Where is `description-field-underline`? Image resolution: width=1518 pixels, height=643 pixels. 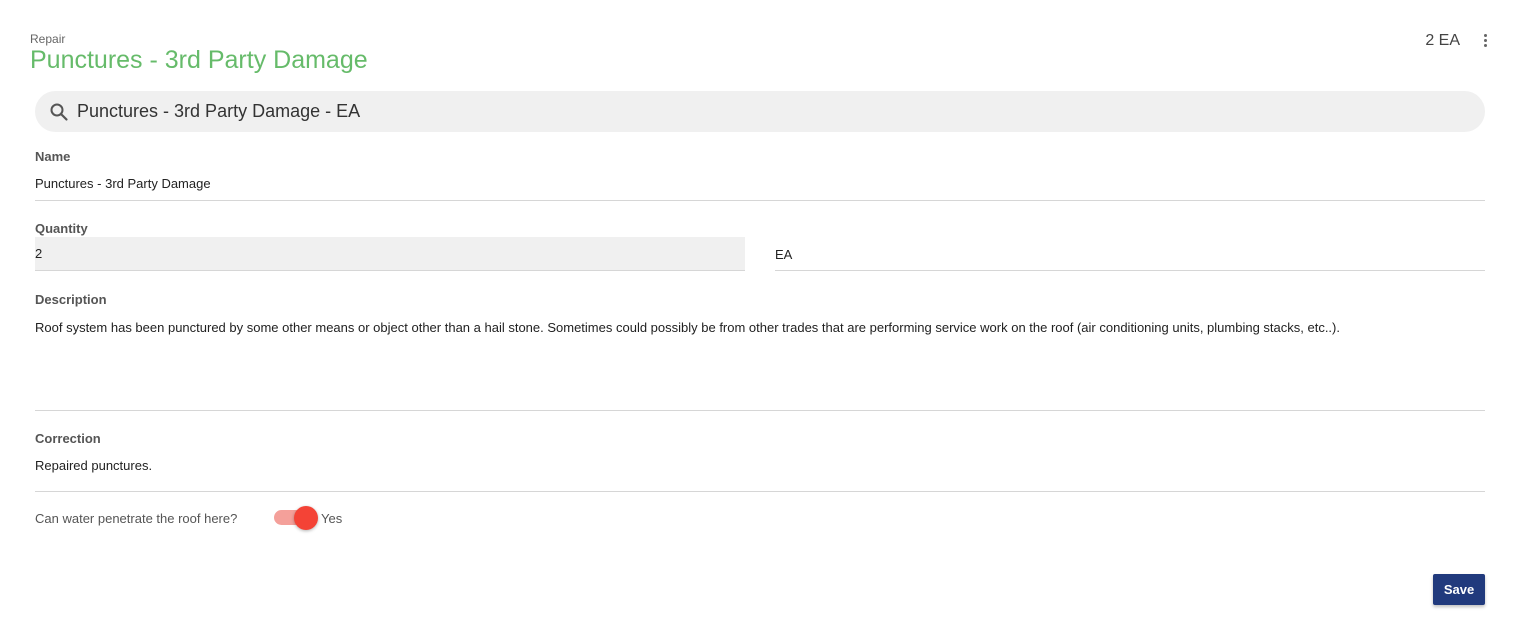
description-field-underline is located at coordinates (760, 410).